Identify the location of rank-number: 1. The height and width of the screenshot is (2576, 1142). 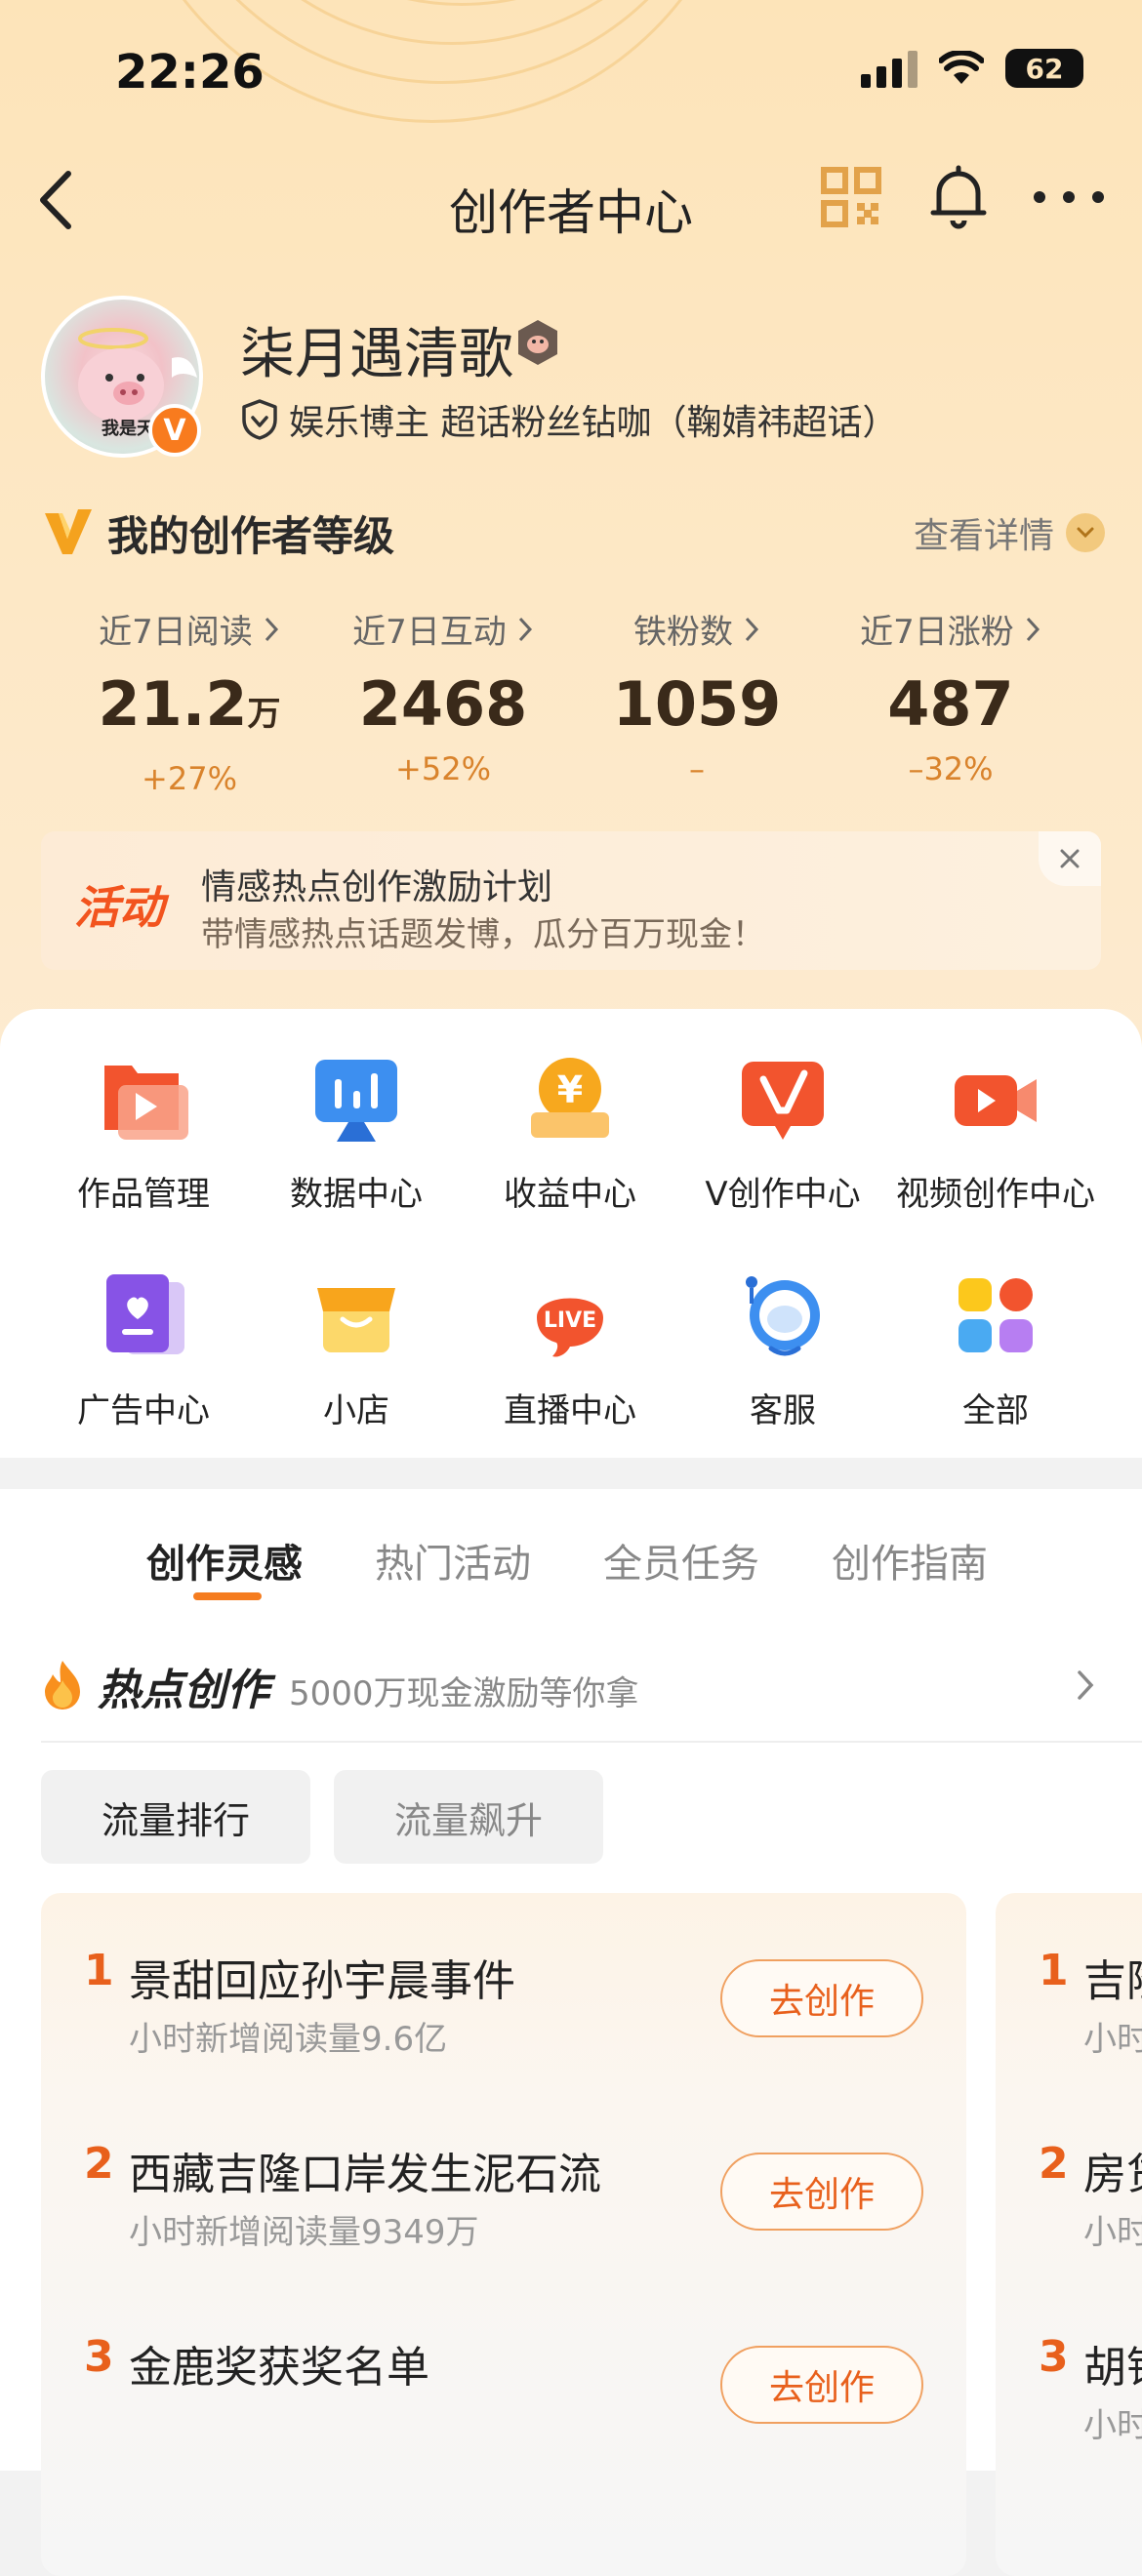
(99, 1970).